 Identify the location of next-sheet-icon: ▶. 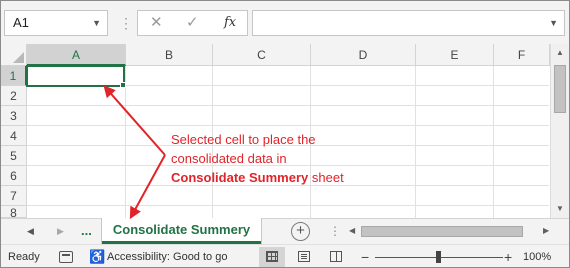
(60, 231).